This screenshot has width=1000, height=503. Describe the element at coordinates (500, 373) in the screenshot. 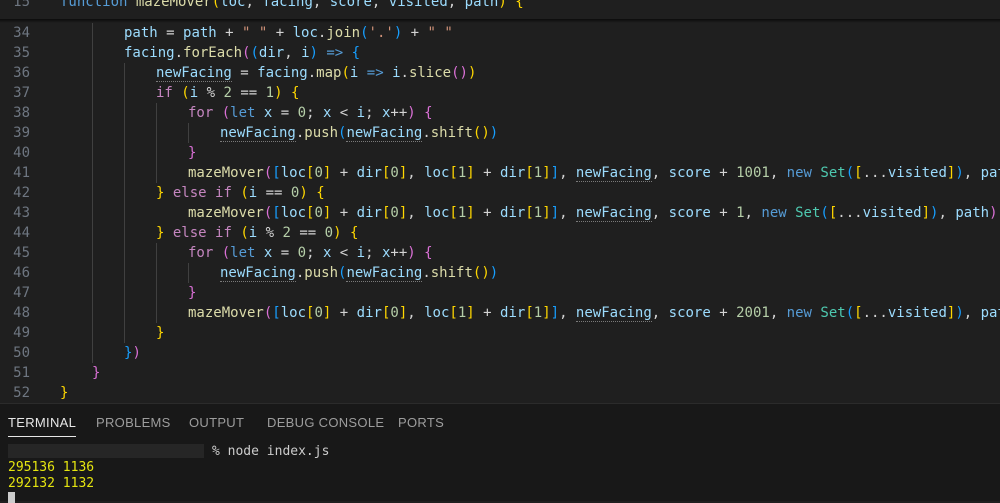

I see `code-line: 51}` at that location.